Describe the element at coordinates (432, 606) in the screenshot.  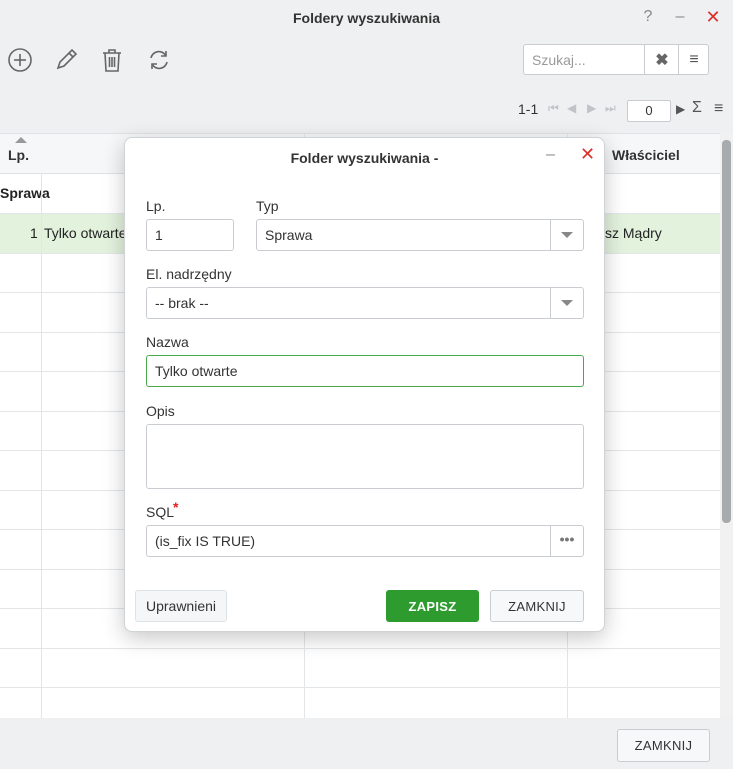
I see `save-button: ZAPISZ` at that location.